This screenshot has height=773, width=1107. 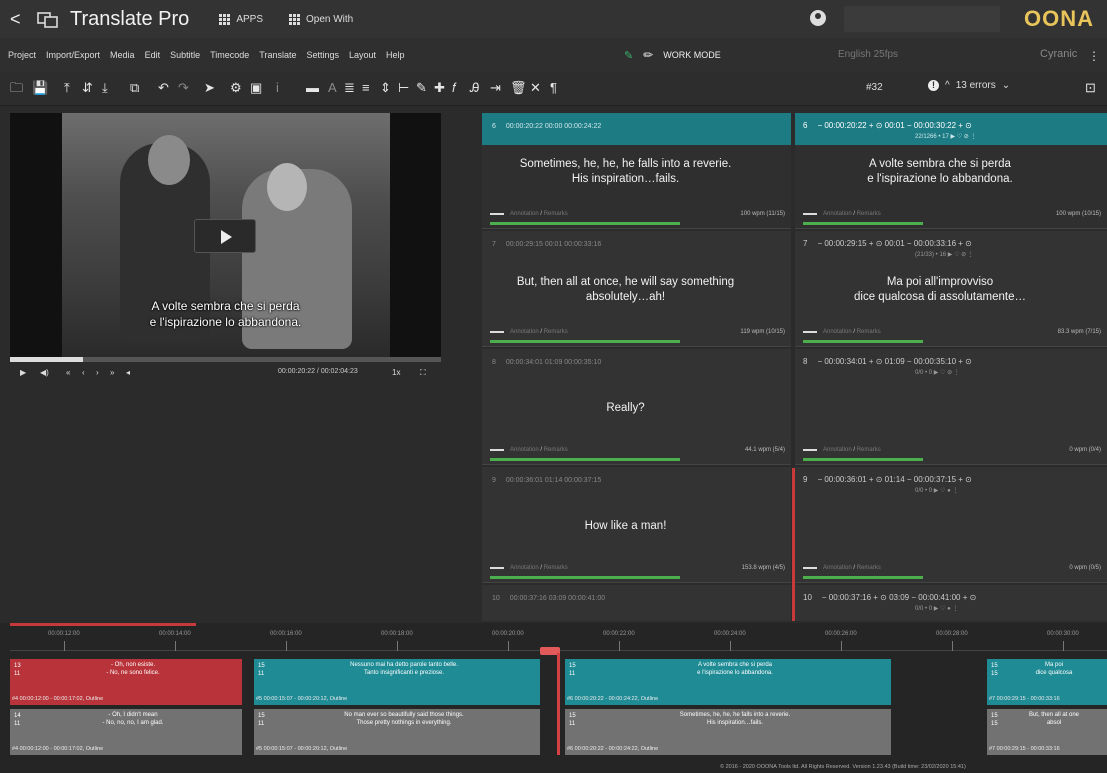 I want to click on rewind-icon: «, so click(x=68, y=372).